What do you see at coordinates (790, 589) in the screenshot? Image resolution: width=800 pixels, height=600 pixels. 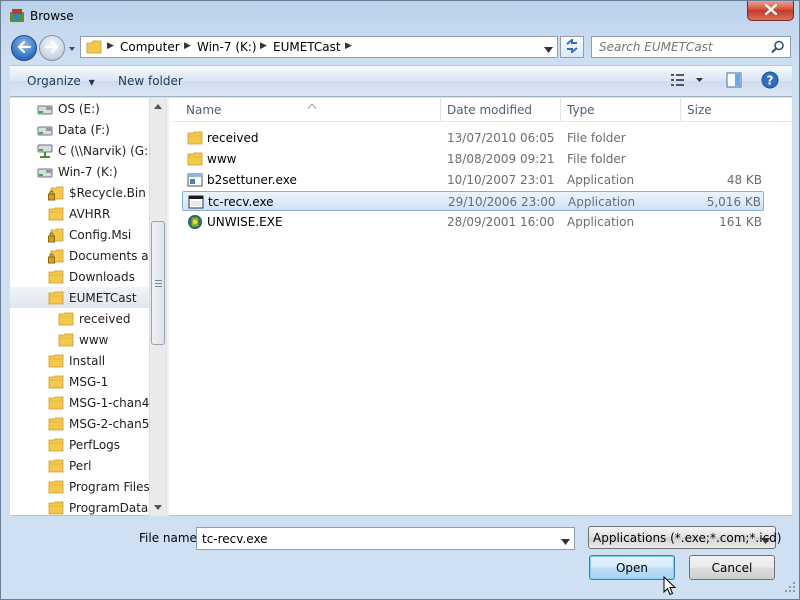 I see `resize-grip-icon` at bounding box center [790, 589].